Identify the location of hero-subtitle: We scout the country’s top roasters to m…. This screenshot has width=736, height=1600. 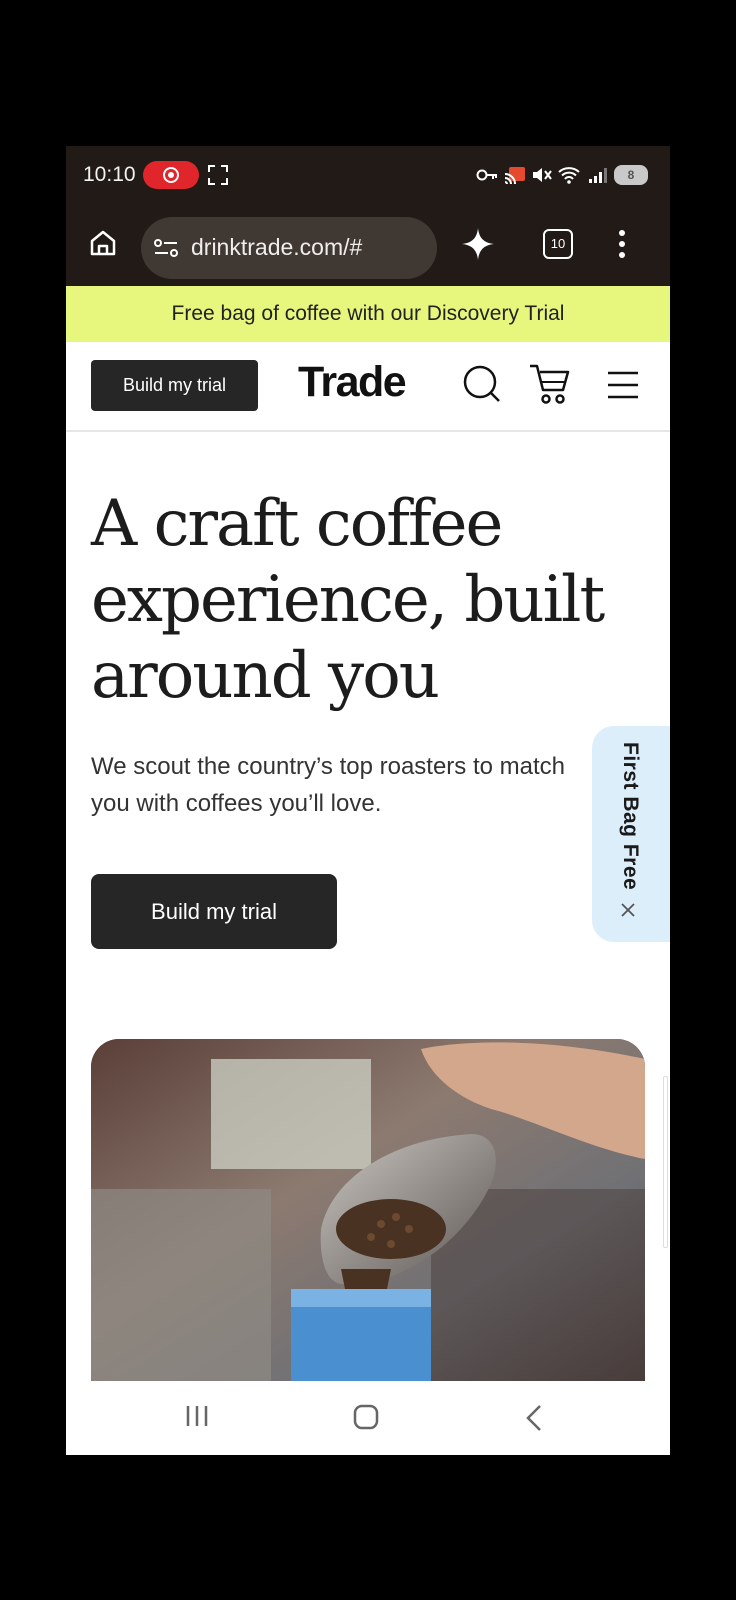
(328, 785).